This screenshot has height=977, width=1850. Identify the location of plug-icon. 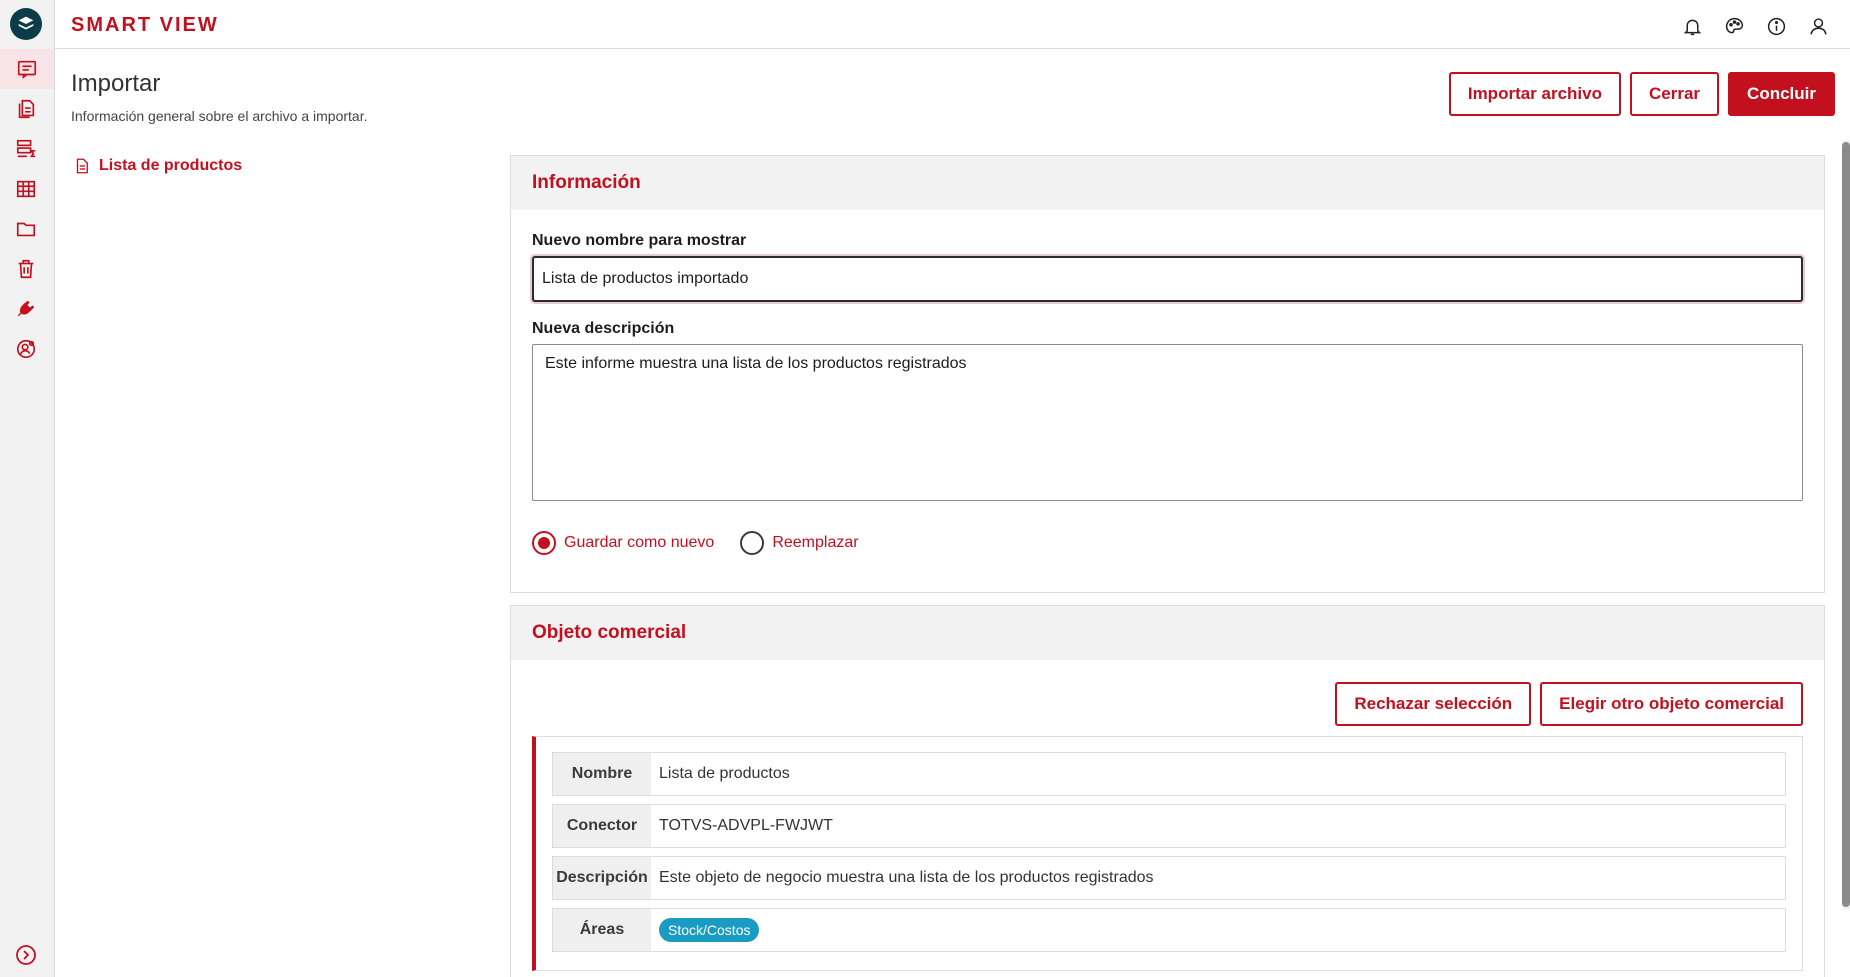
(26, 308).